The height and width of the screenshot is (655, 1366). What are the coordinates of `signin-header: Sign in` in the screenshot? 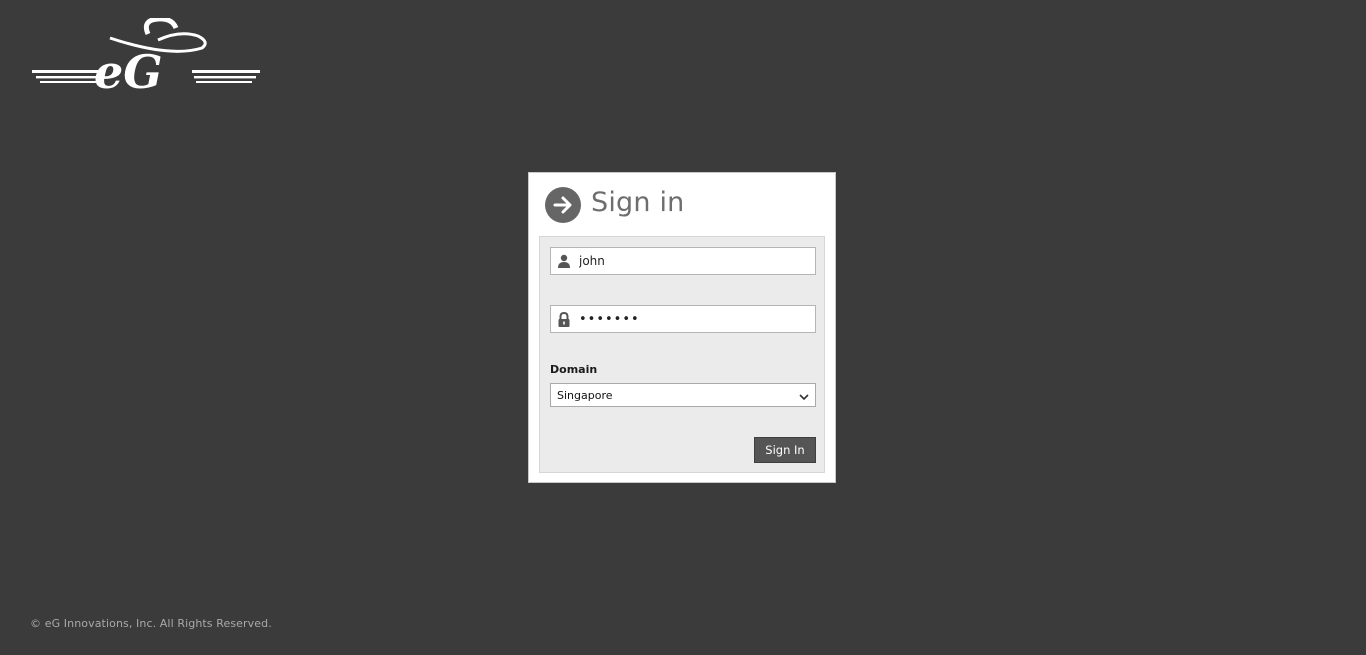 It's located at (615, 205).